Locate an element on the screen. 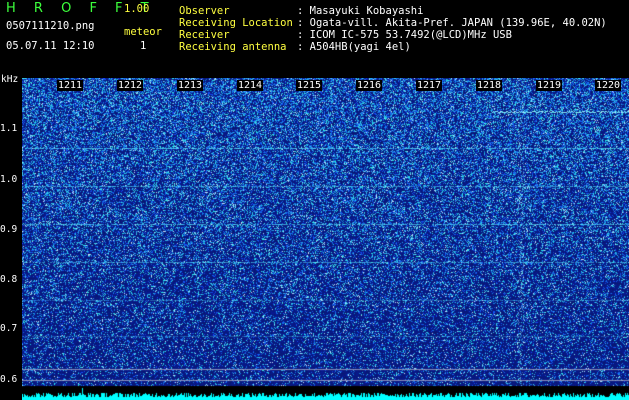  freq-tick-1-0: 1.0 is located at coordinates (9, 179).